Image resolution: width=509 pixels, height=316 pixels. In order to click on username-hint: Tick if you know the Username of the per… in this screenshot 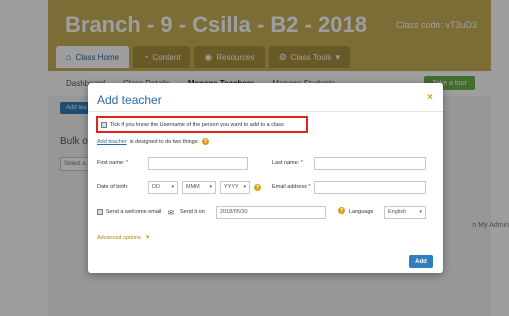, I will do `click(197, 124)`.